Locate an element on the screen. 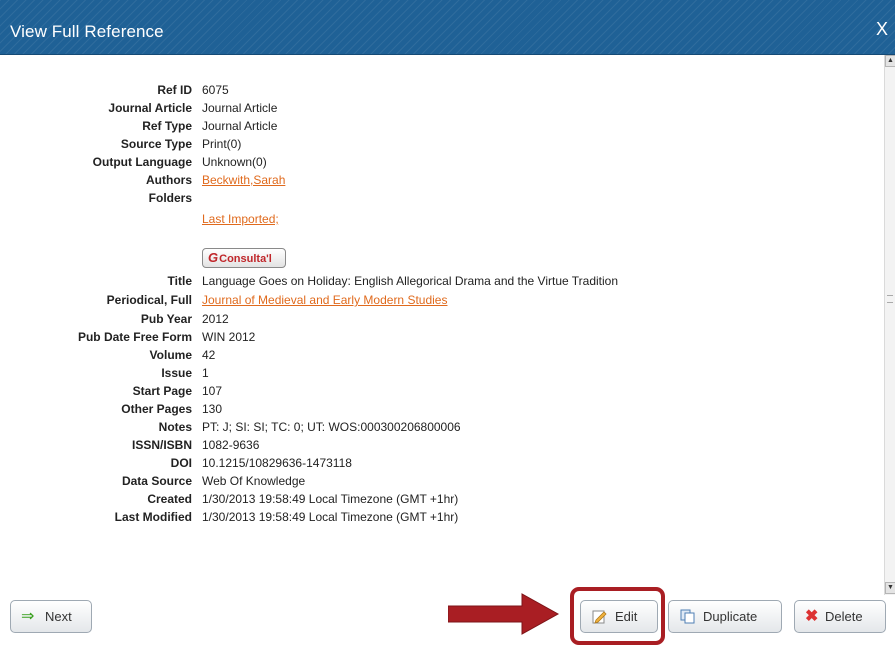 This screenshot has width=895, height=646. field-row-pub-date-free-form: Pub Date Free Form WIN 2012 is located at coordinates (430, 337).